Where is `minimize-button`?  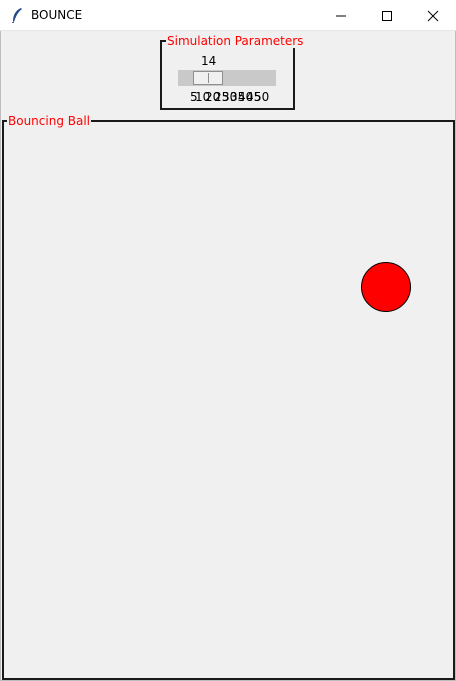
minimize-button is located at coordinates (341, 15).